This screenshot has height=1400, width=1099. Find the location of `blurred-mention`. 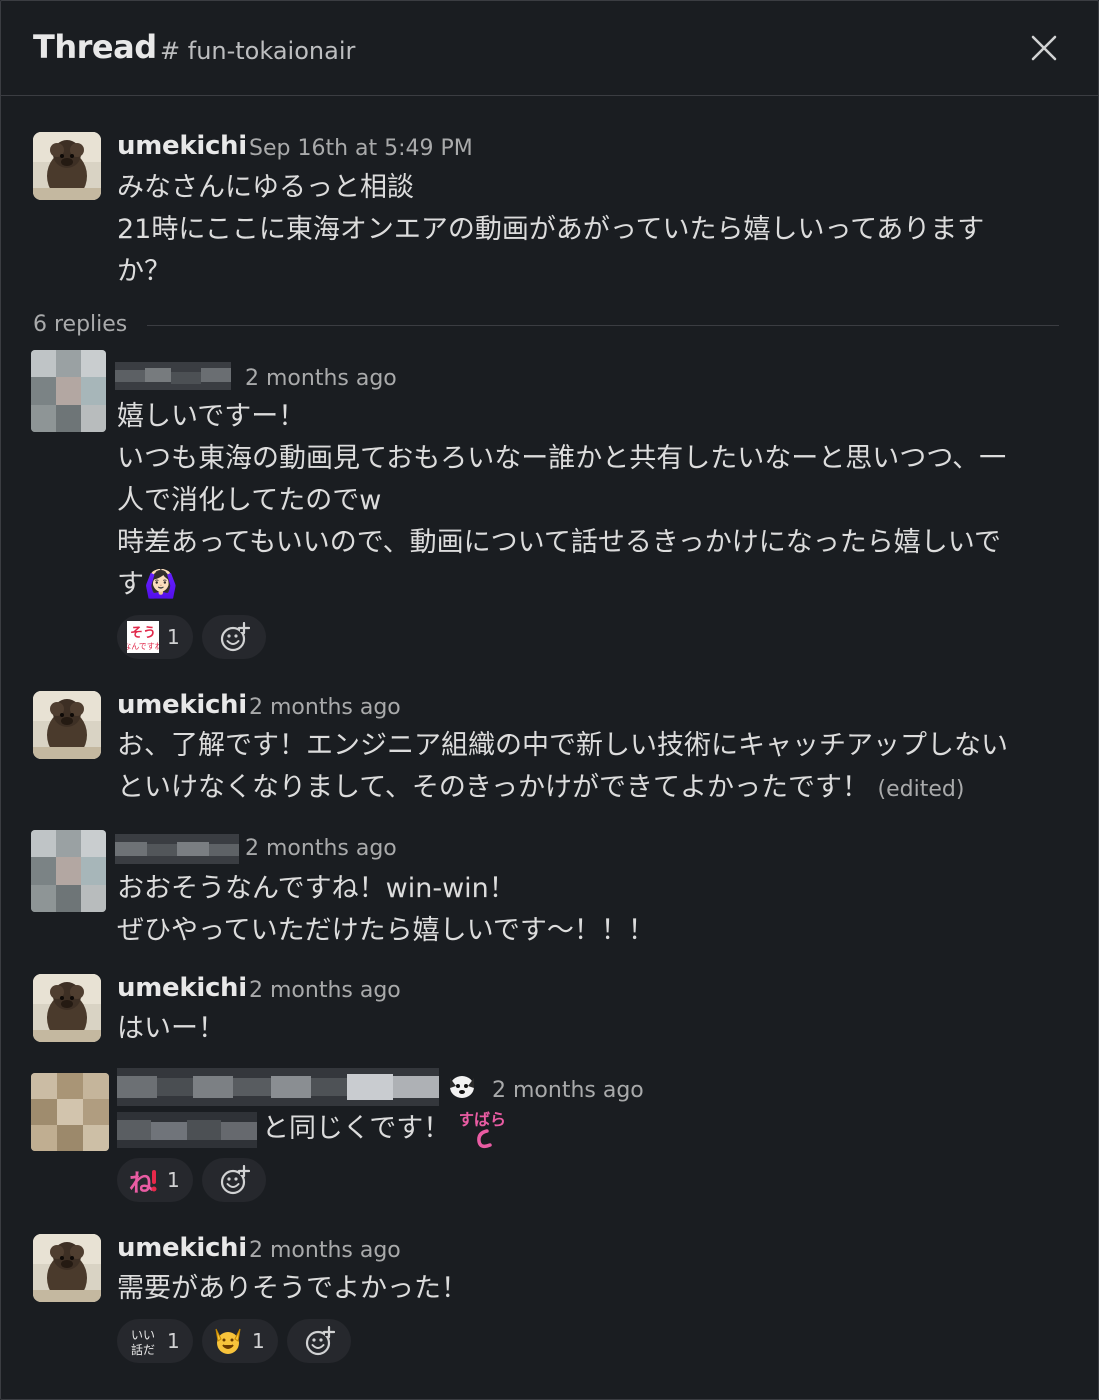

blurred-mention is located at coordinates (187, 1130).